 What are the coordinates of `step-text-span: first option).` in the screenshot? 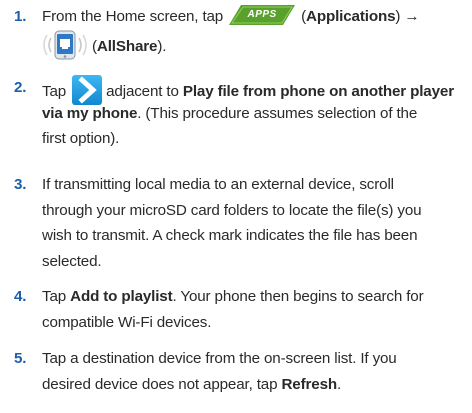 It's located at (81, 138).